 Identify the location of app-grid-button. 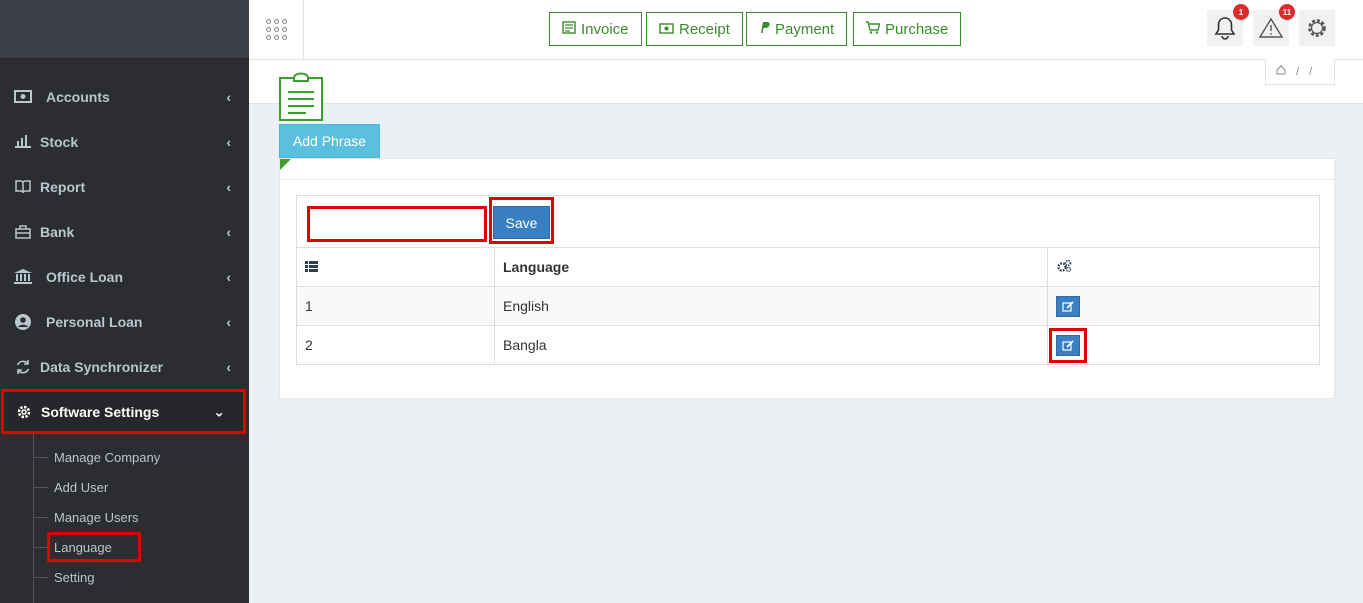
(276, 29).